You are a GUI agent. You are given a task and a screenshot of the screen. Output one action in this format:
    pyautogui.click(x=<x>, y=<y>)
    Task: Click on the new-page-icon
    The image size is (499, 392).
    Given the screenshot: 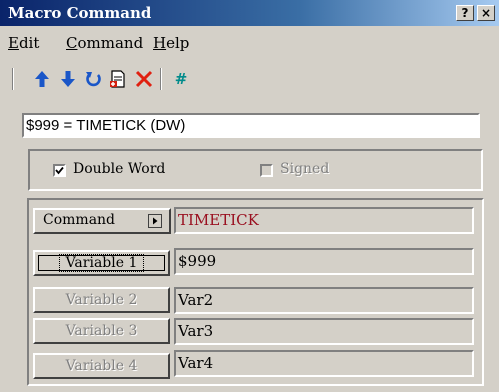 What is the action you would take?
    pyautogui.click(x=118, y=79)
    